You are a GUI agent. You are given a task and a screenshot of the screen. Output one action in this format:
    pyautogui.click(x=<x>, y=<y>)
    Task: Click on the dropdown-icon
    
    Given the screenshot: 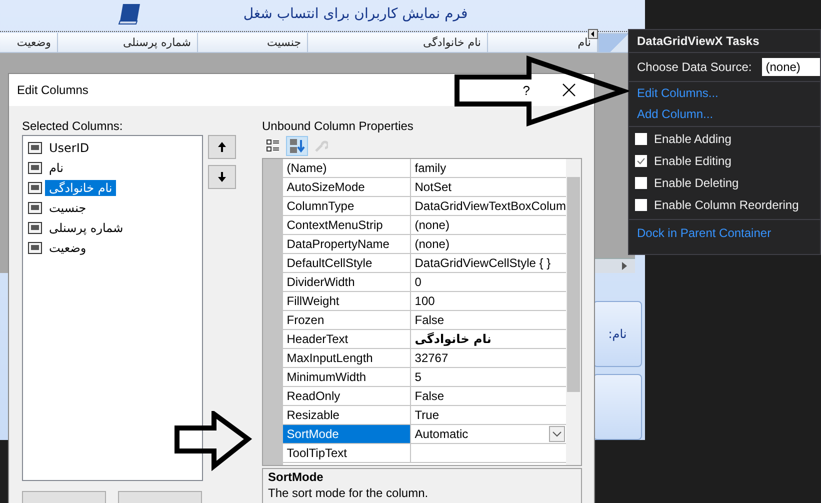 What is the action you would take?
    pyautogui.click(x=556, y=434)
    